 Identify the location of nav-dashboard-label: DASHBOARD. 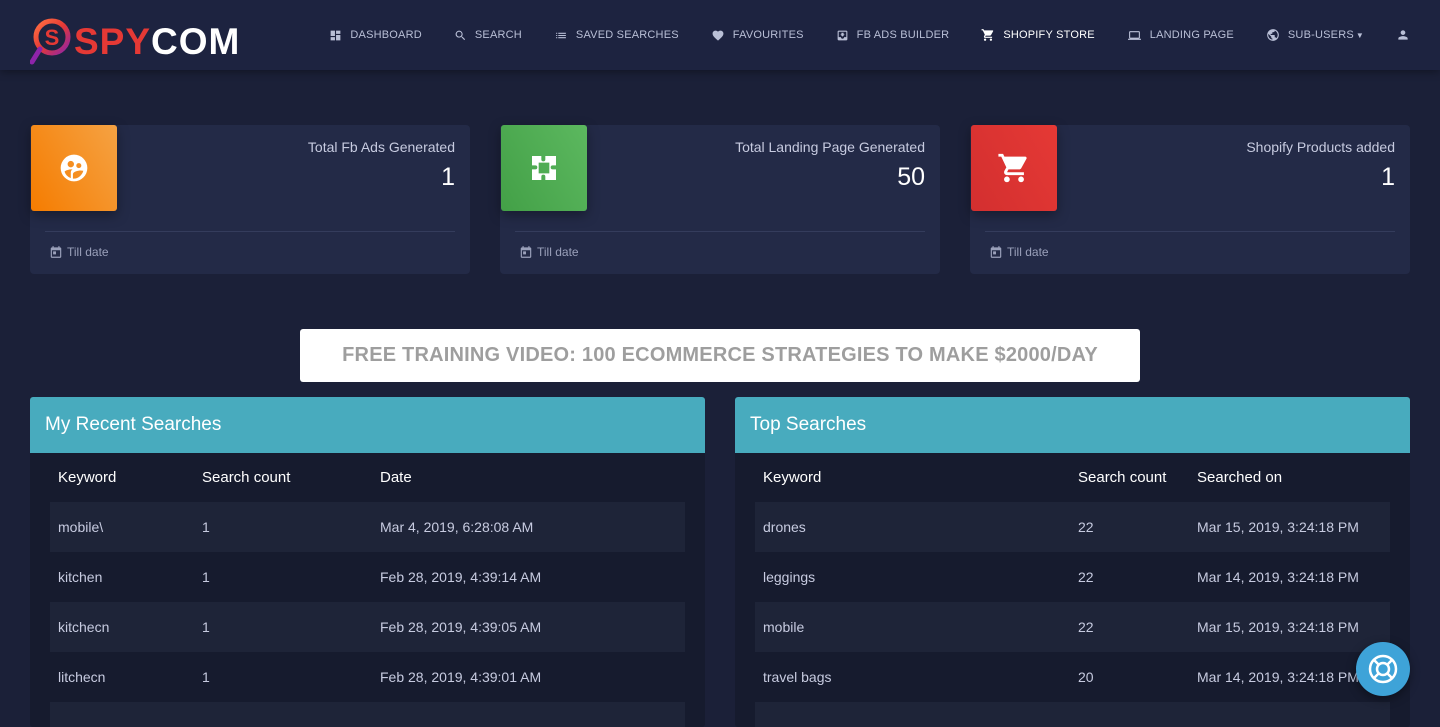
(386, 35).